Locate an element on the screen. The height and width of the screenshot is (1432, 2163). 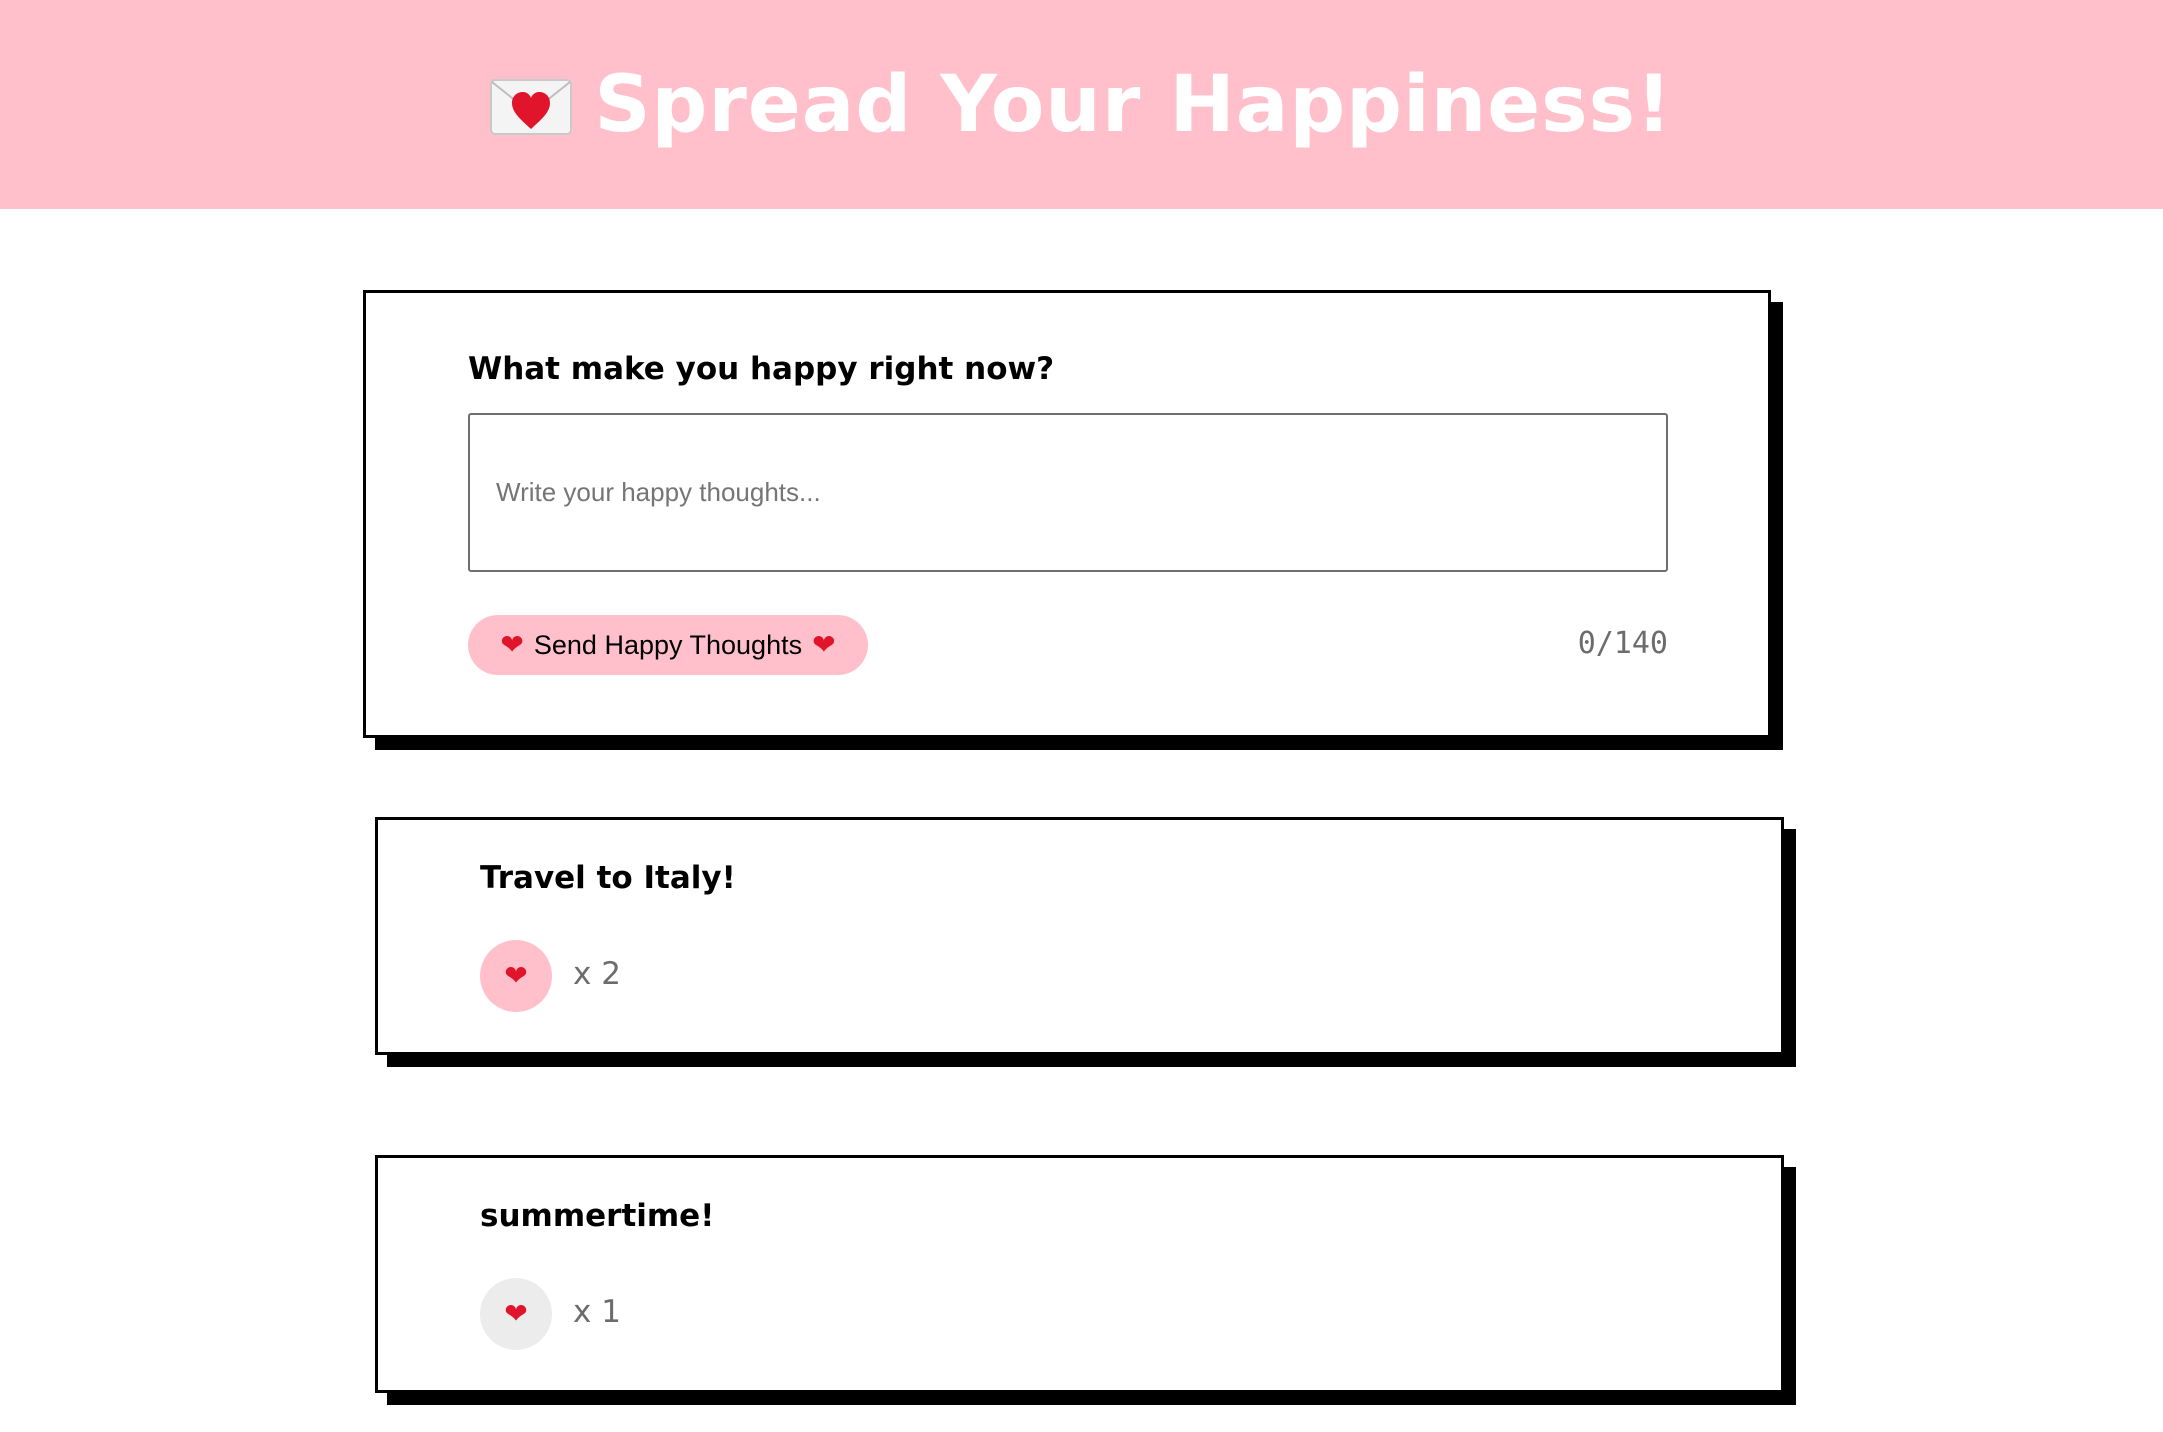
character-counter: 0/140 is located at coordinates (1622, 643).